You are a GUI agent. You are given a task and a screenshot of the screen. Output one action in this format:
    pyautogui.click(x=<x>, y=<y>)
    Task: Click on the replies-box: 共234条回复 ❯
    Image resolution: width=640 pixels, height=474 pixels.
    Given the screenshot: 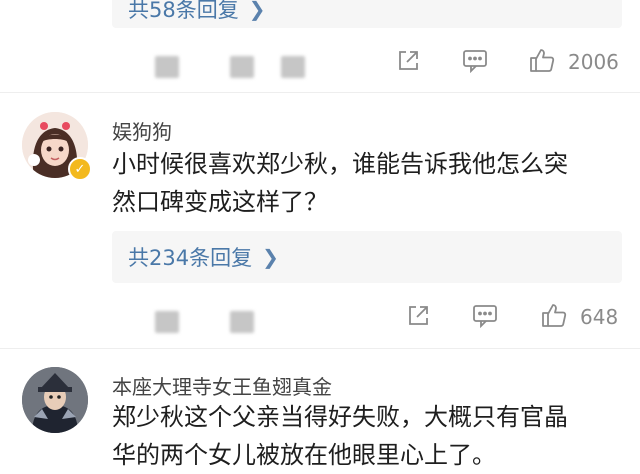 What is the action you would take?
    pyautogui.click(x=367, y=257)
    